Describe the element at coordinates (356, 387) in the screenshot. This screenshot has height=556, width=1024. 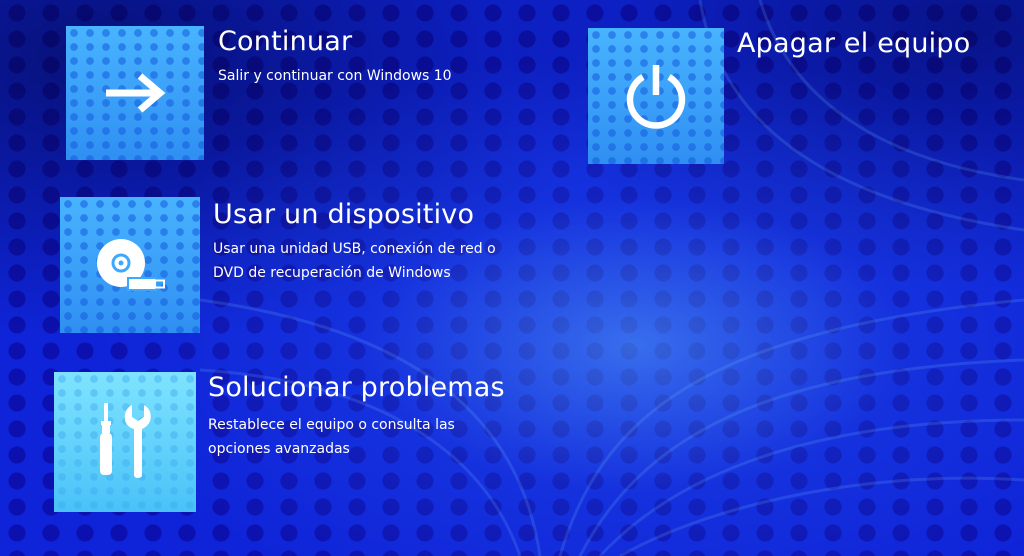
I see `troubleshoot-title: Solucionar problemas` at that location.